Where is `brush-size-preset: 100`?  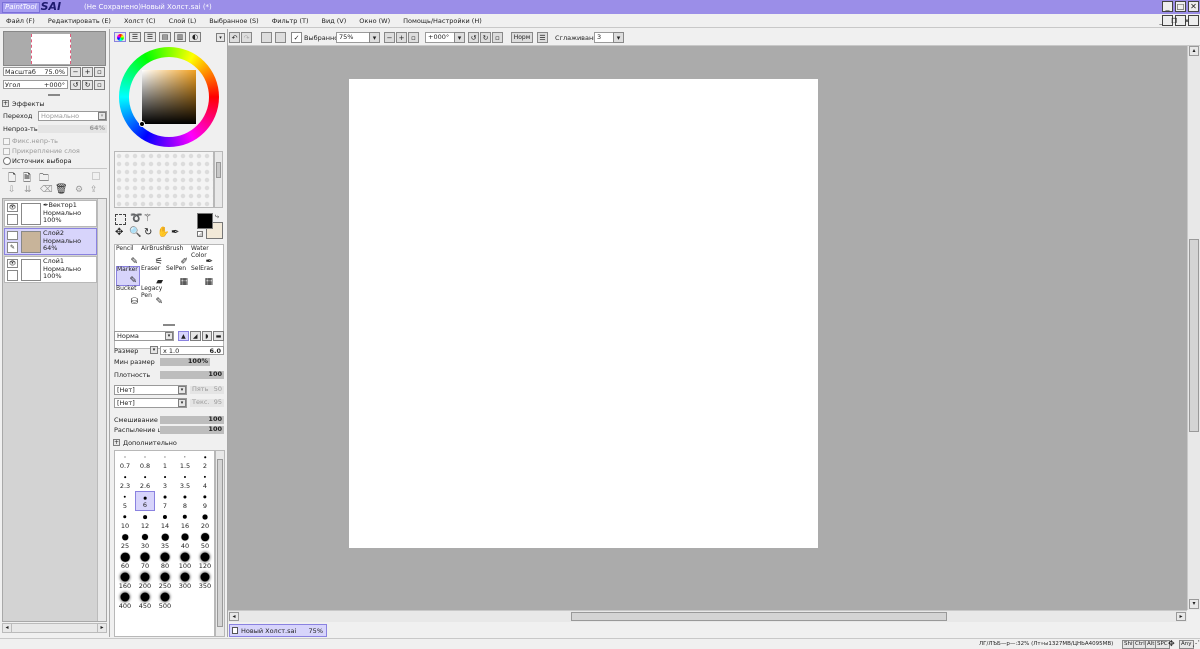
brush-size-preset: 100 is located at coordinates (185, 561).